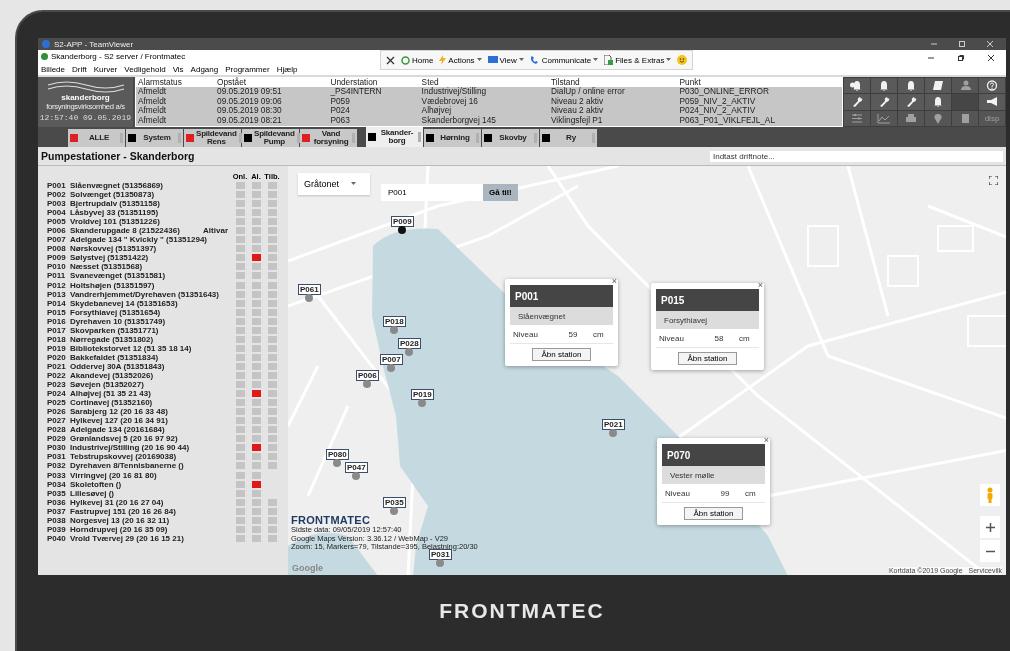 The height and width of the screenshot is (651, 1010). What do you see at coordinates (423, 60) in the screenshot?
I see `toolbar-button: Home` at bounding box center [423, 60].